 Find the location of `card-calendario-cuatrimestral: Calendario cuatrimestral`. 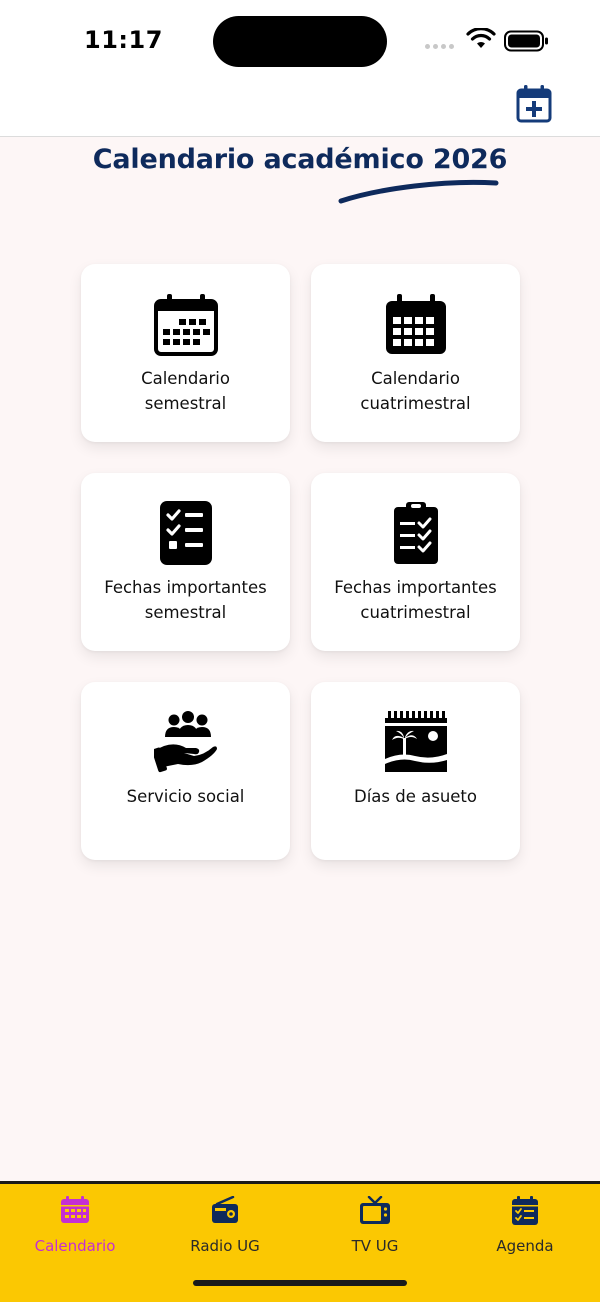

card-calendario-cuatrimestral: Calendario cuatrimestral is located at coordinates (415, 353).